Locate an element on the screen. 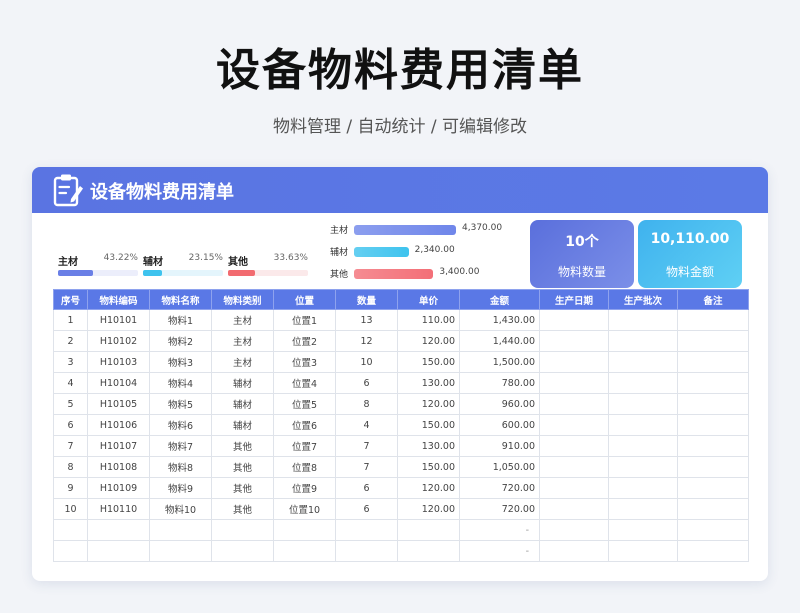  table-cell: H10106 is located at coordinates (118, 425).